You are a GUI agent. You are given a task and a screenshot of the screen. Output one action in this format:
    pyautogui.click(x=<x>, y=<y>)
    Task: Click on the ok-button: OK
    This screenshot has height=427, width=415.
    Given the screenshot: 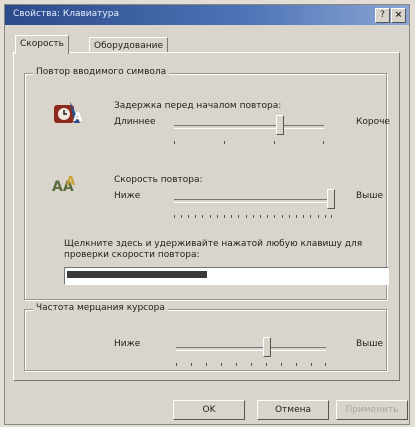 What is the action you would take?
    pyautogui.click(x=209, y=410)
    